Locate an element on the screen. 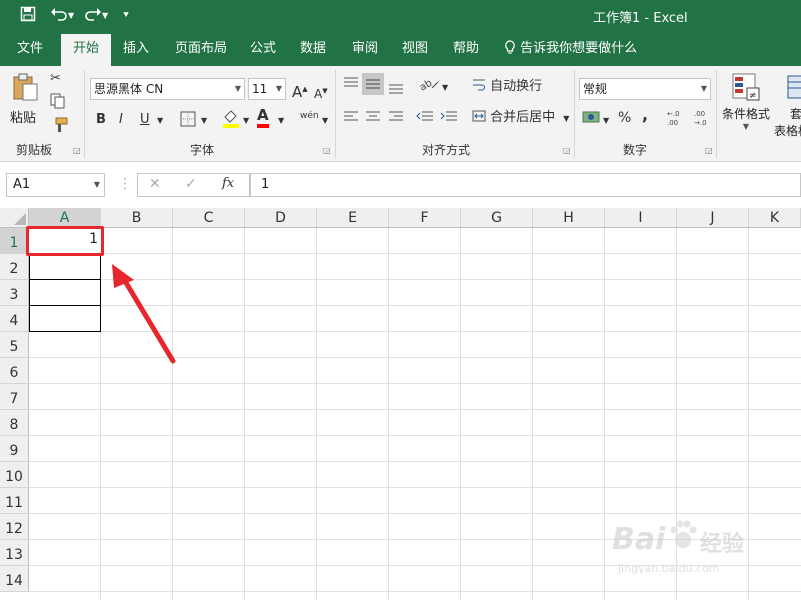  increase-indent-icon is located at coordinates (449, 120).